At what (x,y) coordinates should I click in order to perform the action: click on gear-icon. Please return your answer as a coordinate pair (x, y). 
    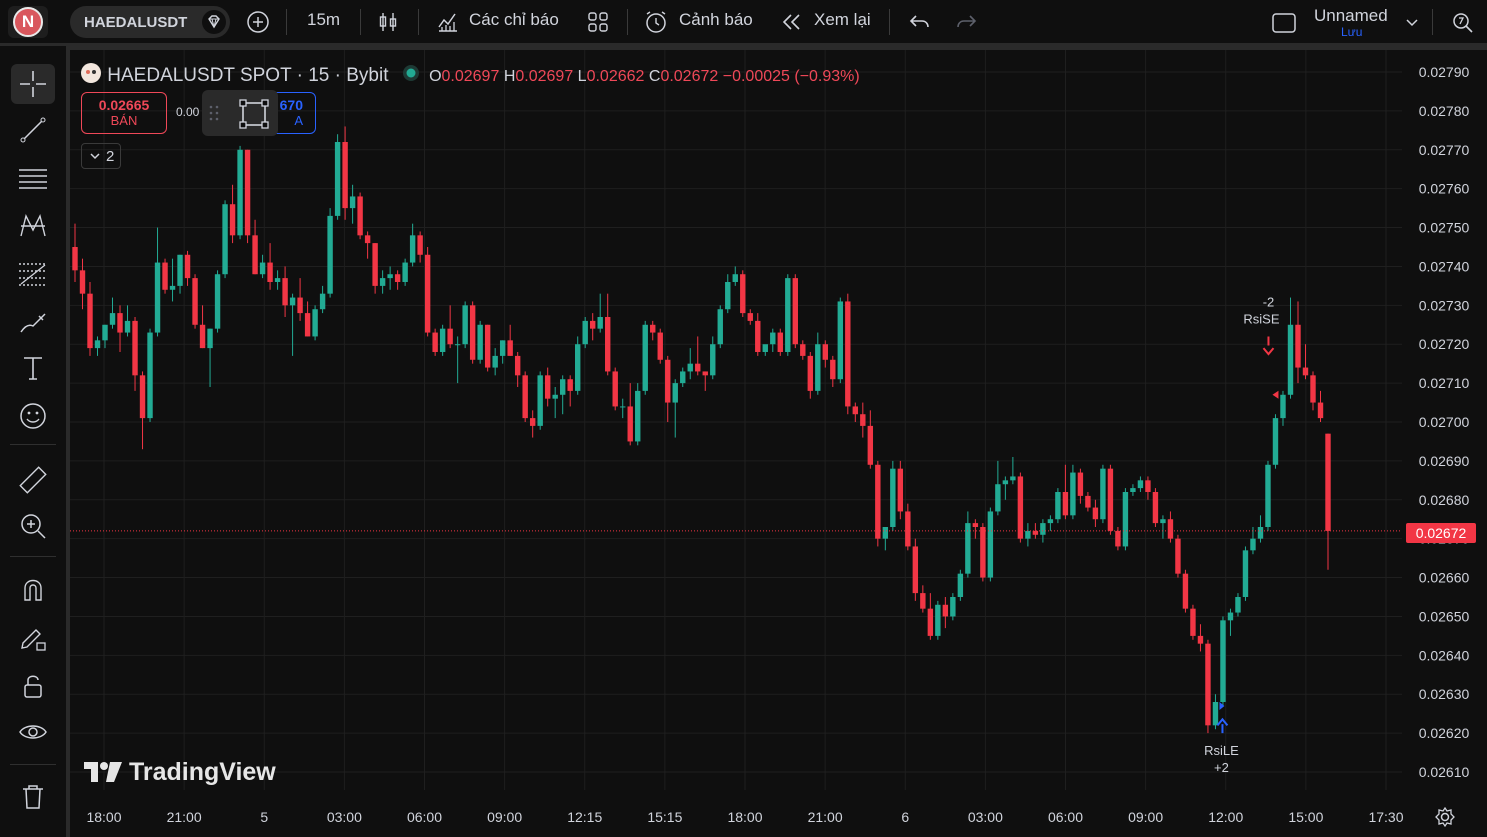
    Looking at the image, I should click on (1445, 817).